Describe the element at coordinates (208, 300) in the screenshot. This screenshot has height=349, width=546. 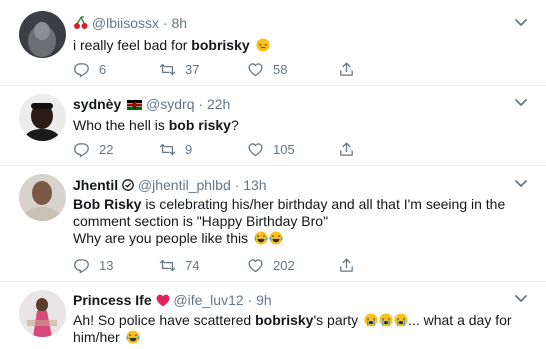
I see `handle: @ife_luv12` at that location.